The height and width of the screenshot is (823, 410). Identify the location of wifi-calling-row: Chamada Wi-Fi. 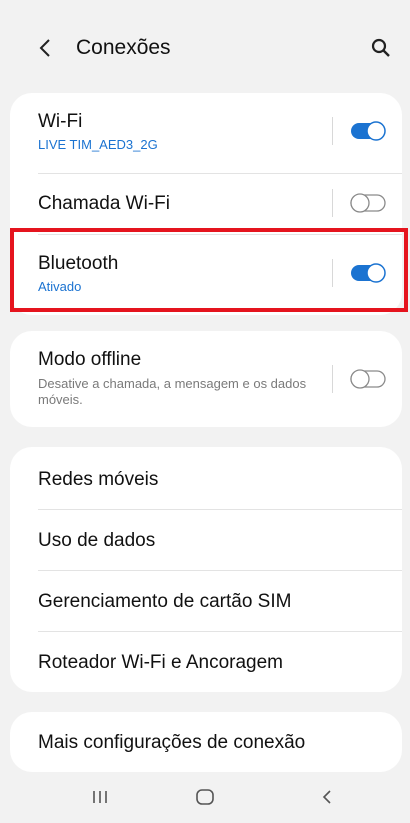
(206, 204).